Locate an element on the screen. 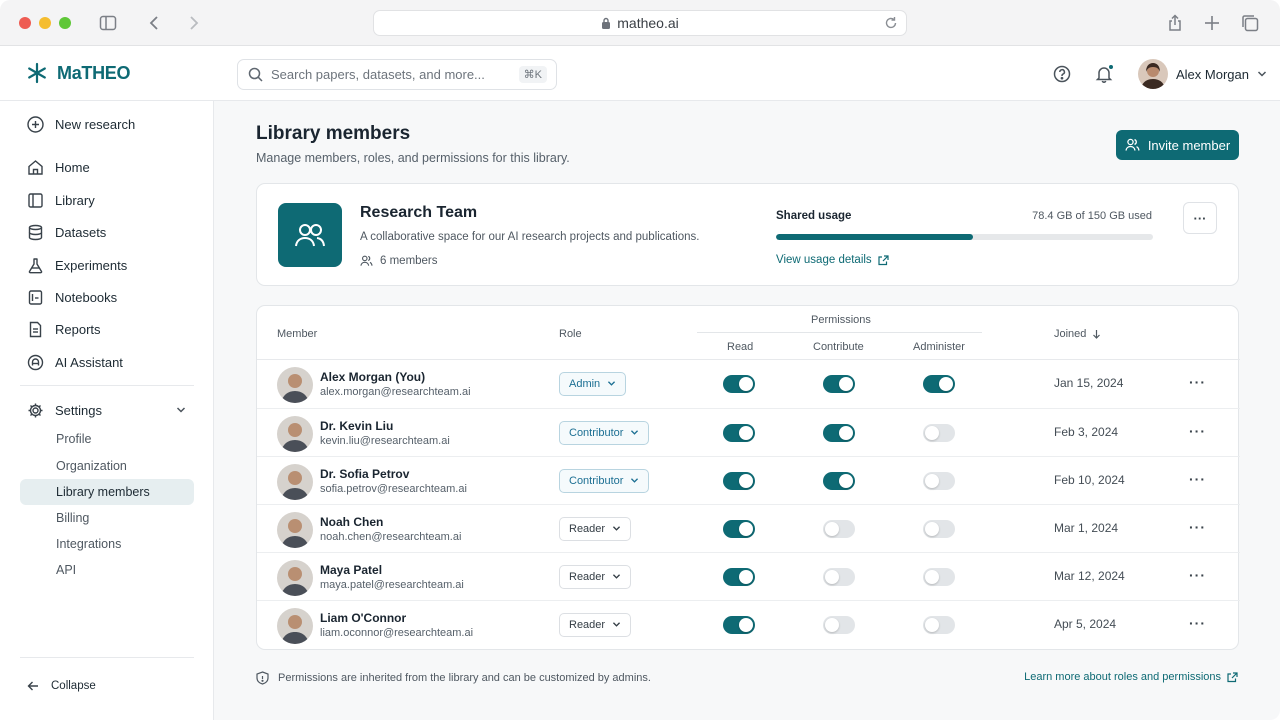  column-header-permissions: Permissions is located at coordinates (841, 320).